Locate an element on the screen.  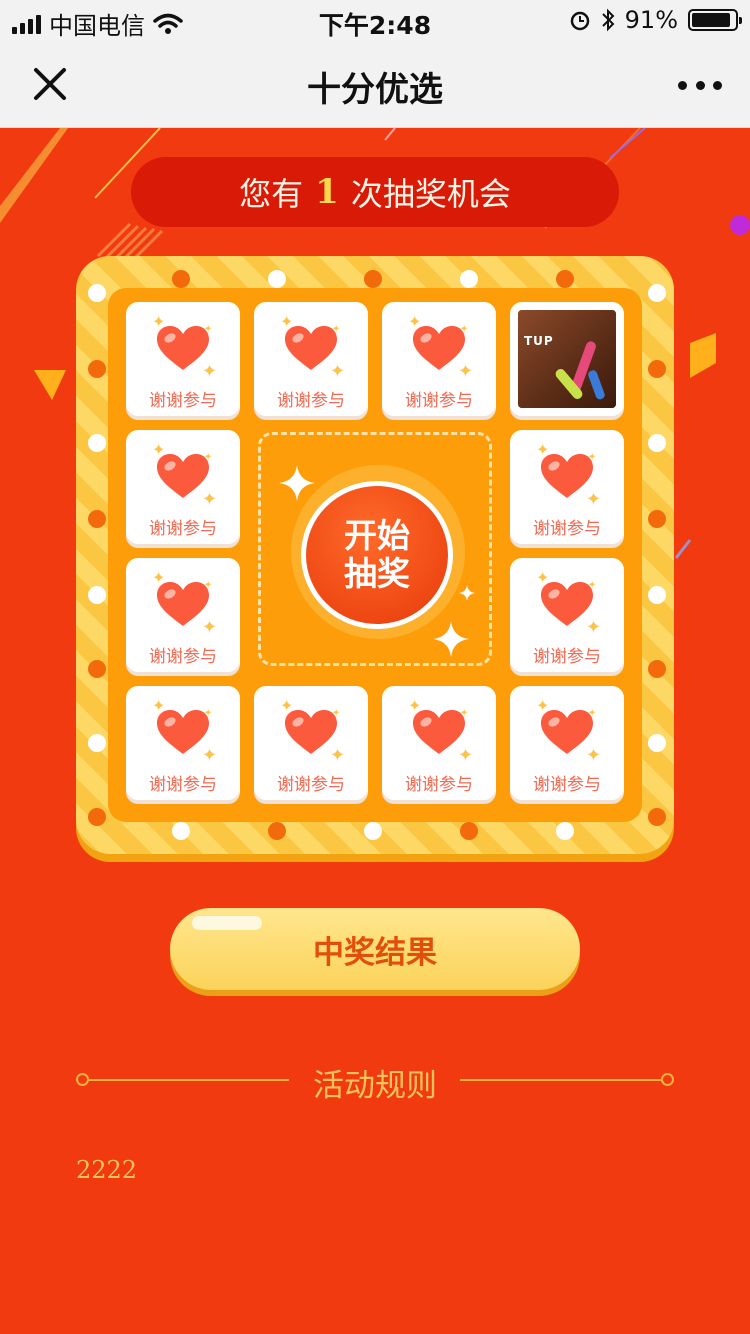
alarm-icon is located at coordinates (579, 21).